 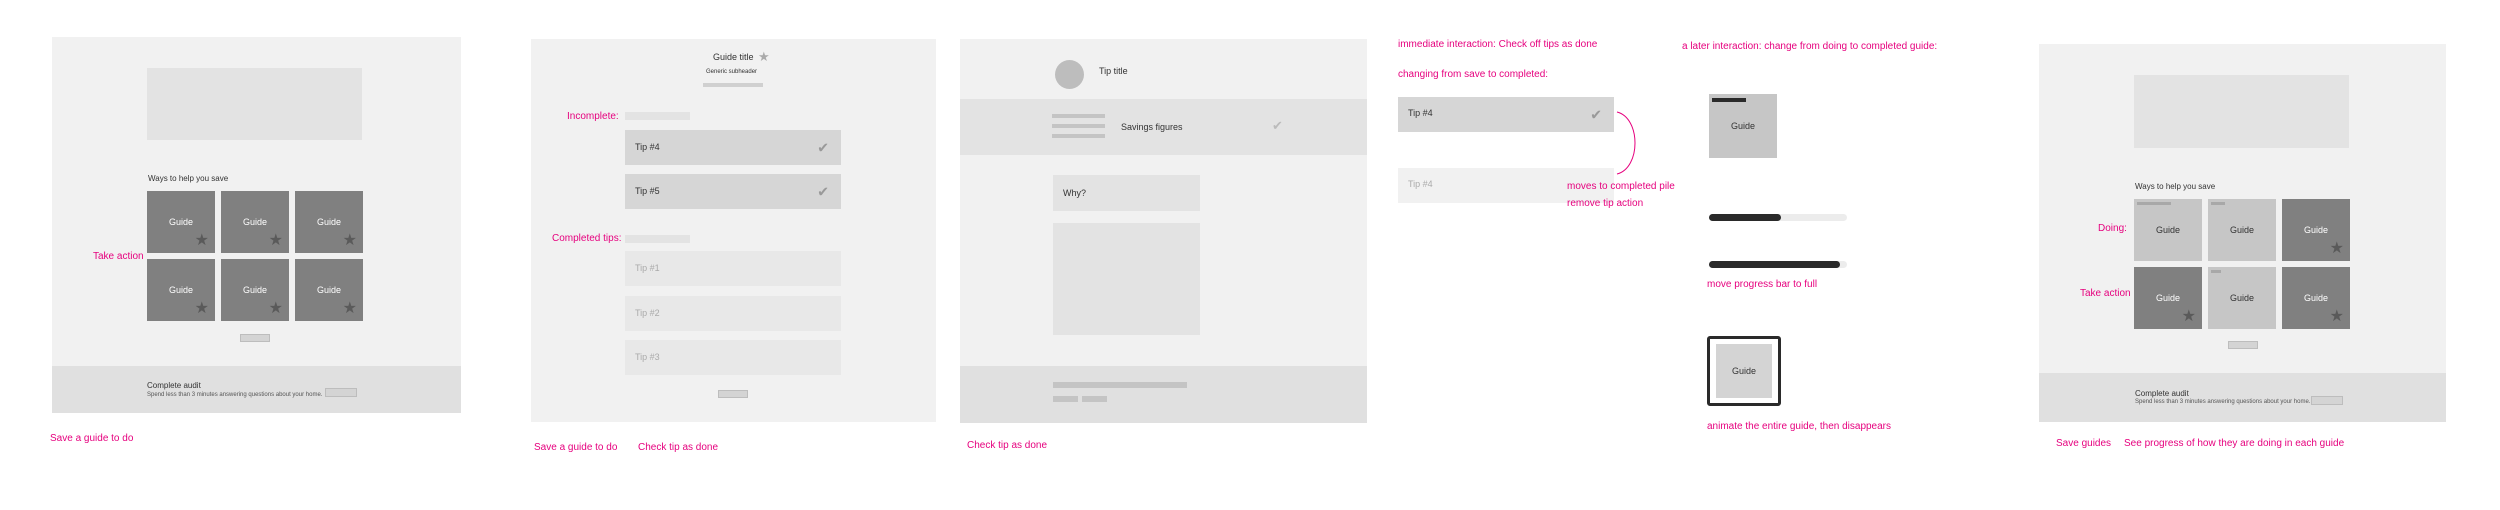 I want to click on mock3-tip-title: Tip title, so click(x=1113, y=71).